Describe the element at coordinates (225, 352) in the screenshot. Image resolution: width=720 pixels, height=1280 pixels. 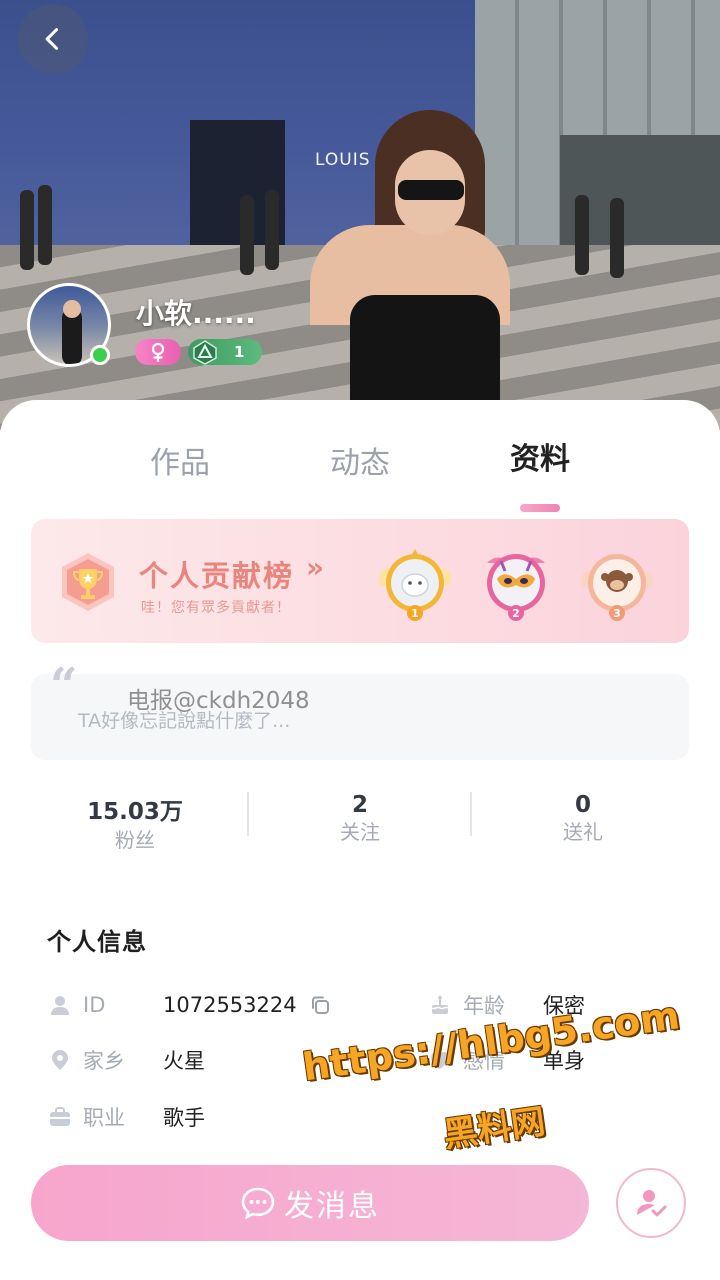
I see `level-badge: 1` at that location.